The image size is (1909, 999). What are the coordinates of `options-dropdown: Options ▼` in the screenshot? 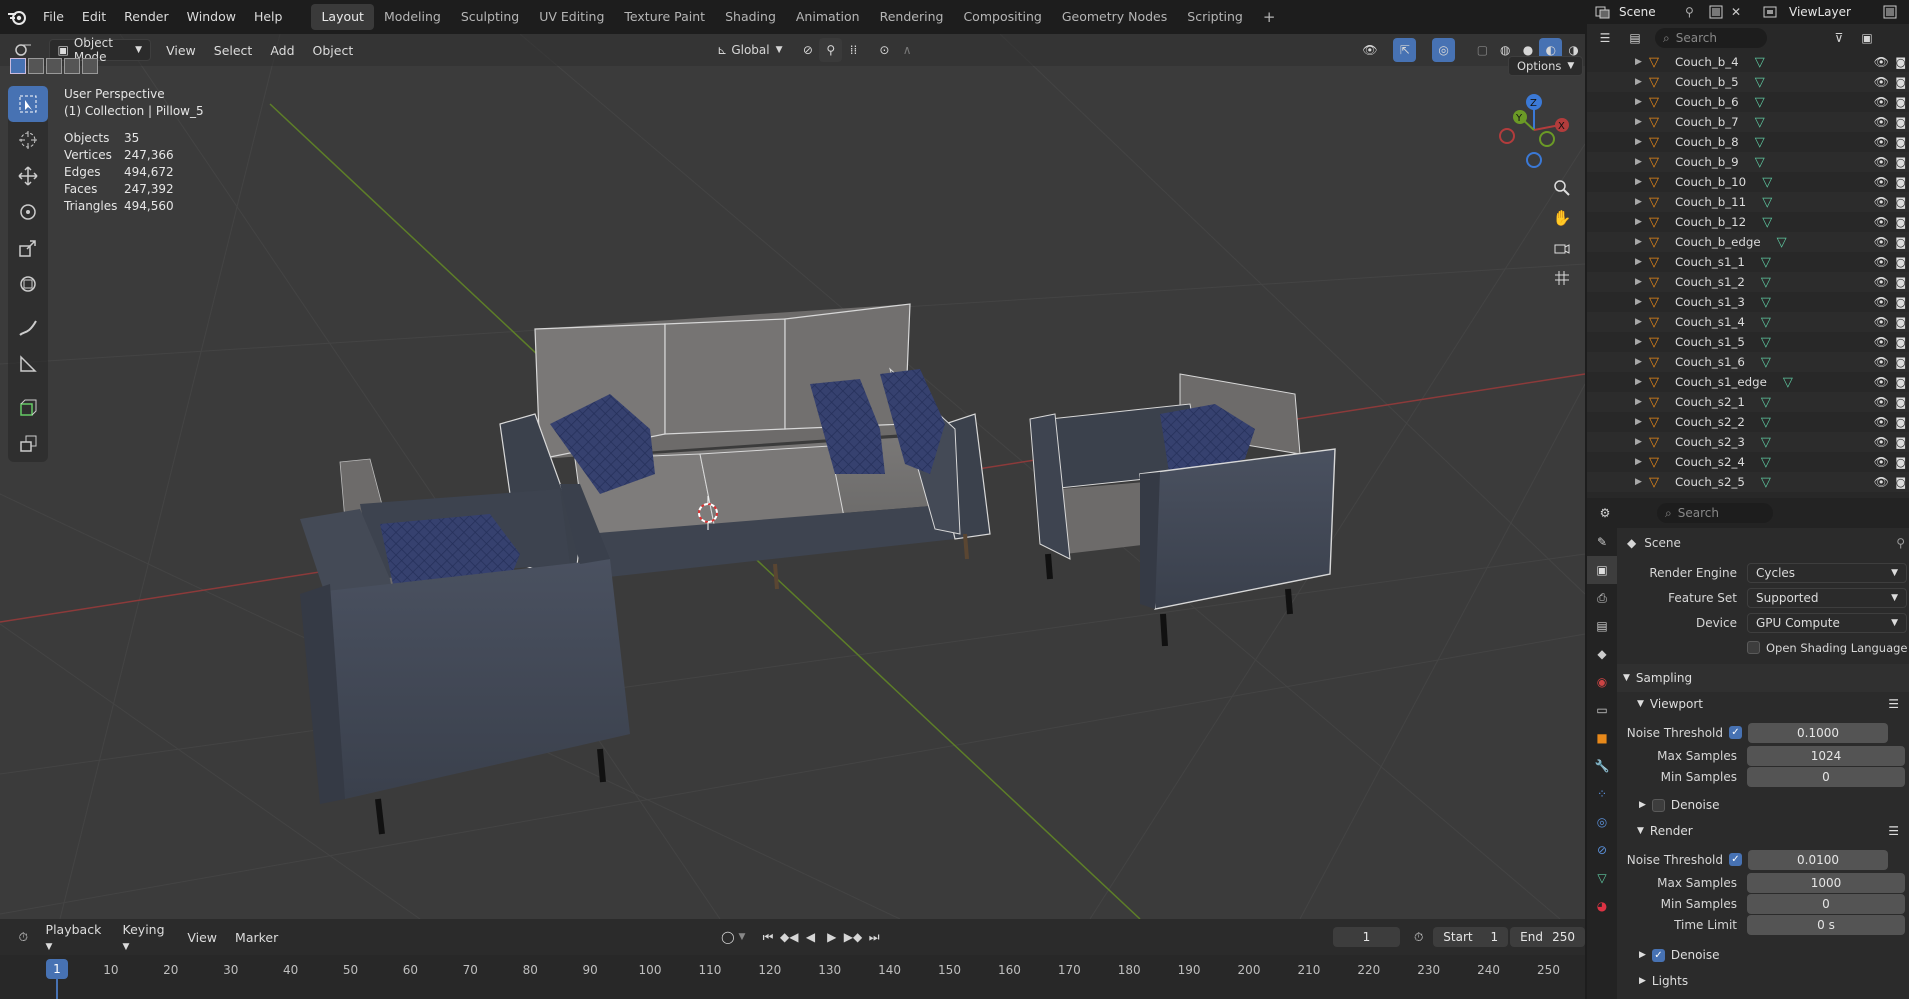 It's located at (1546, 66).